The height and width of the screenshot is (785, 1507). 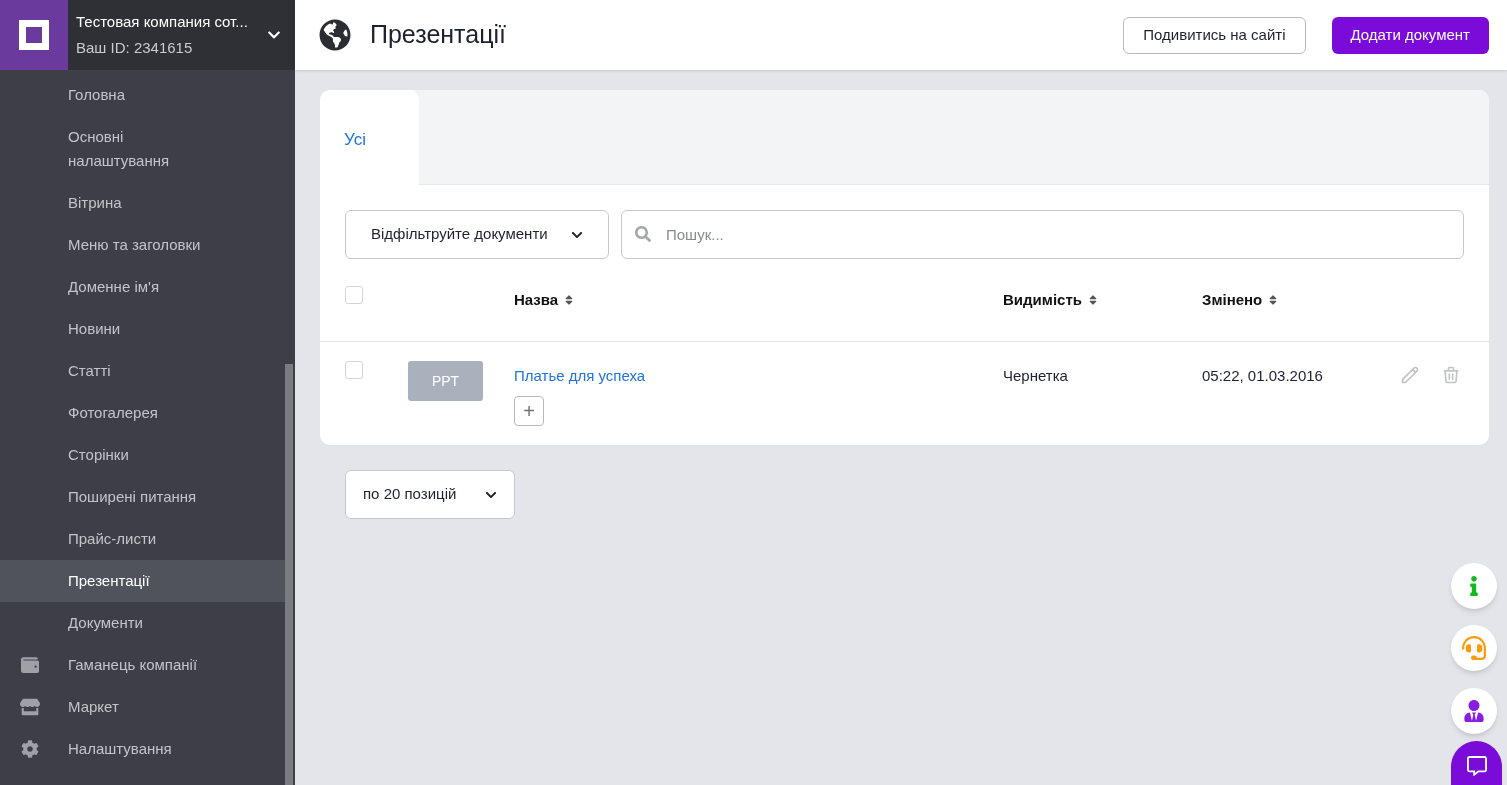 What do you see at coordinates (30, 707) in the screenshot?
I see `store-icon` at bounding box center [30, 707].